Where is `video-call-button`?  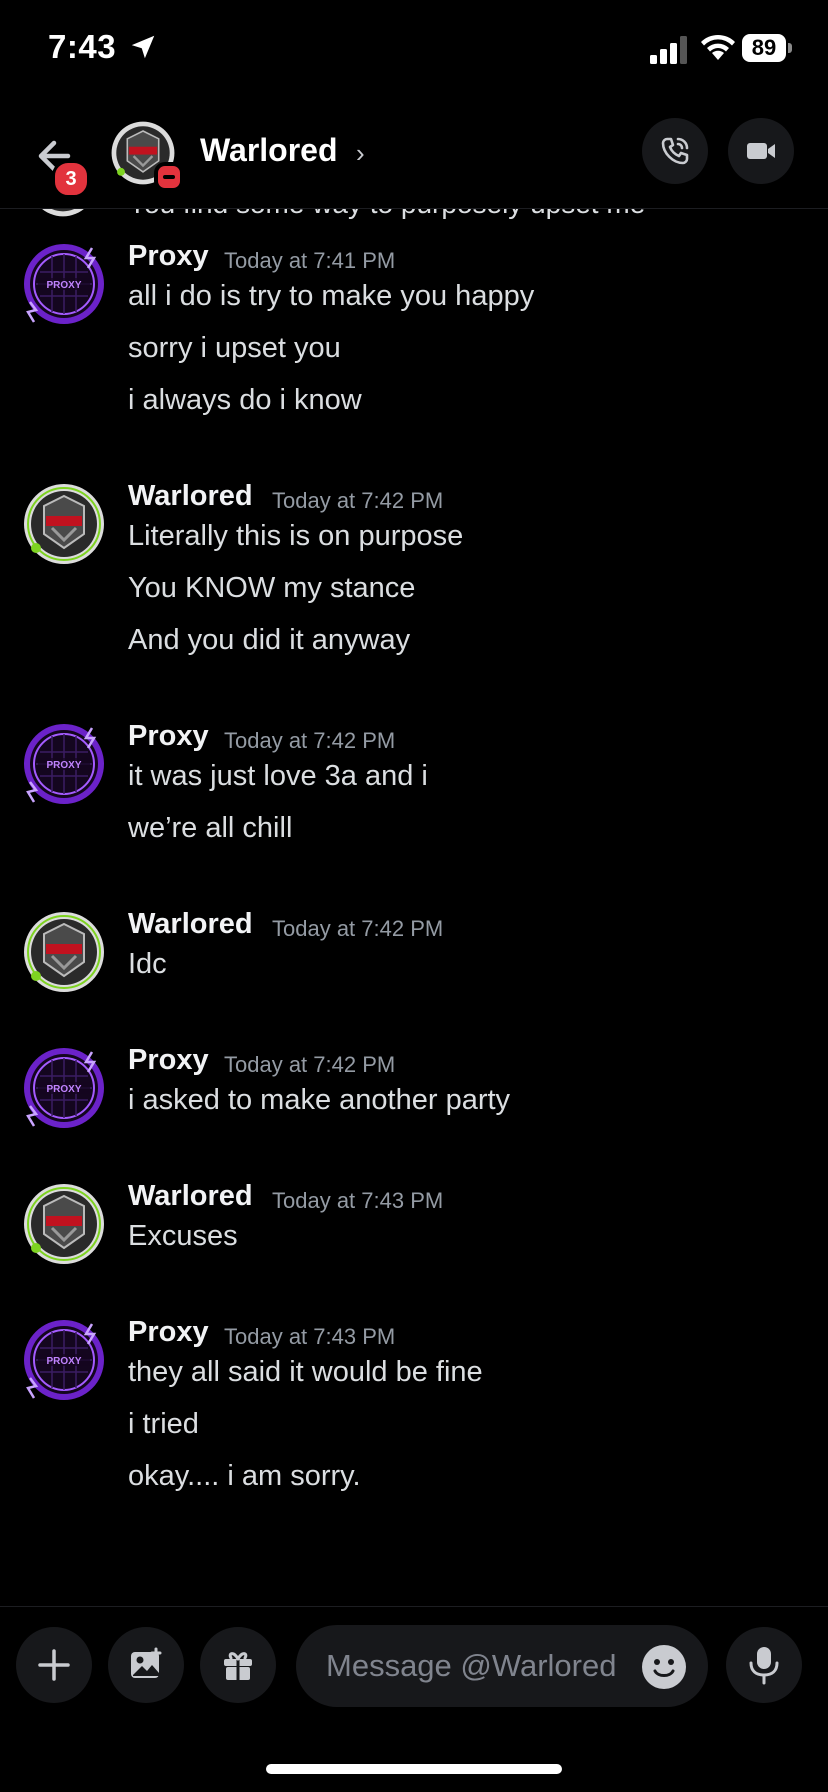
video-call-button is located at coordinates (761, 151).